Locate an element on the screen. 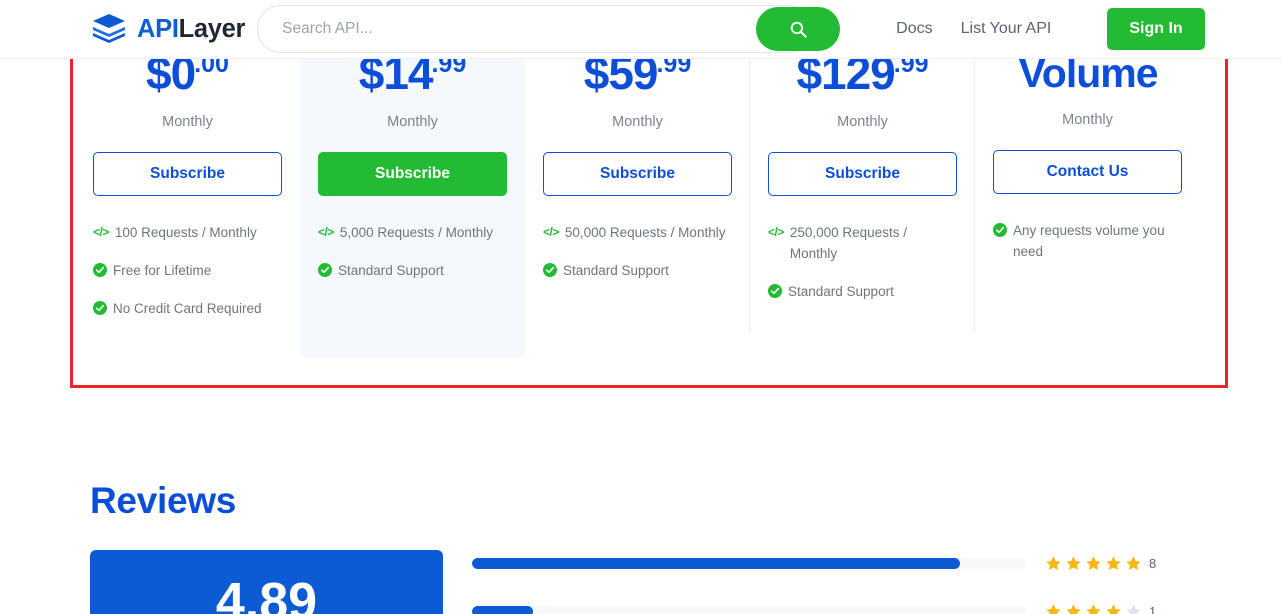  feature-text: 250,000 Requests / Monthly is located at coordinates (848, 243).